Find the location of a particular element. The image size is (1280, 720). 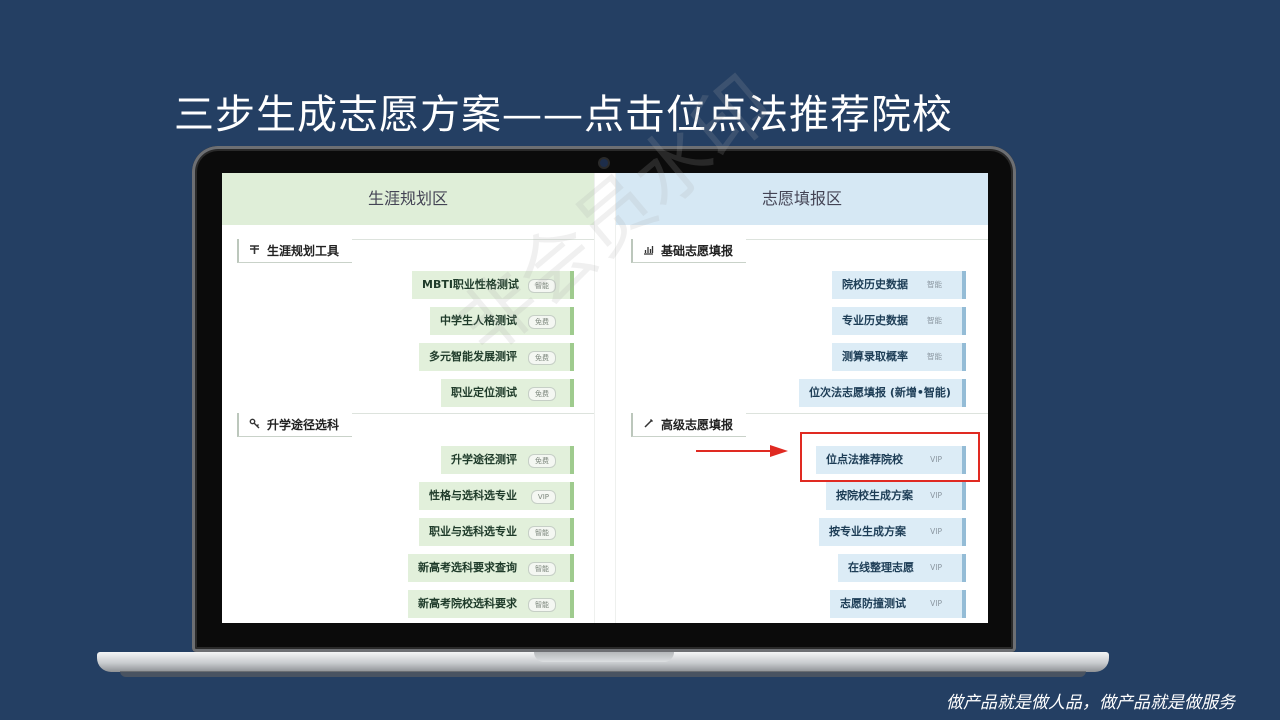

pencil-icon is located at coordinates (650, 426).